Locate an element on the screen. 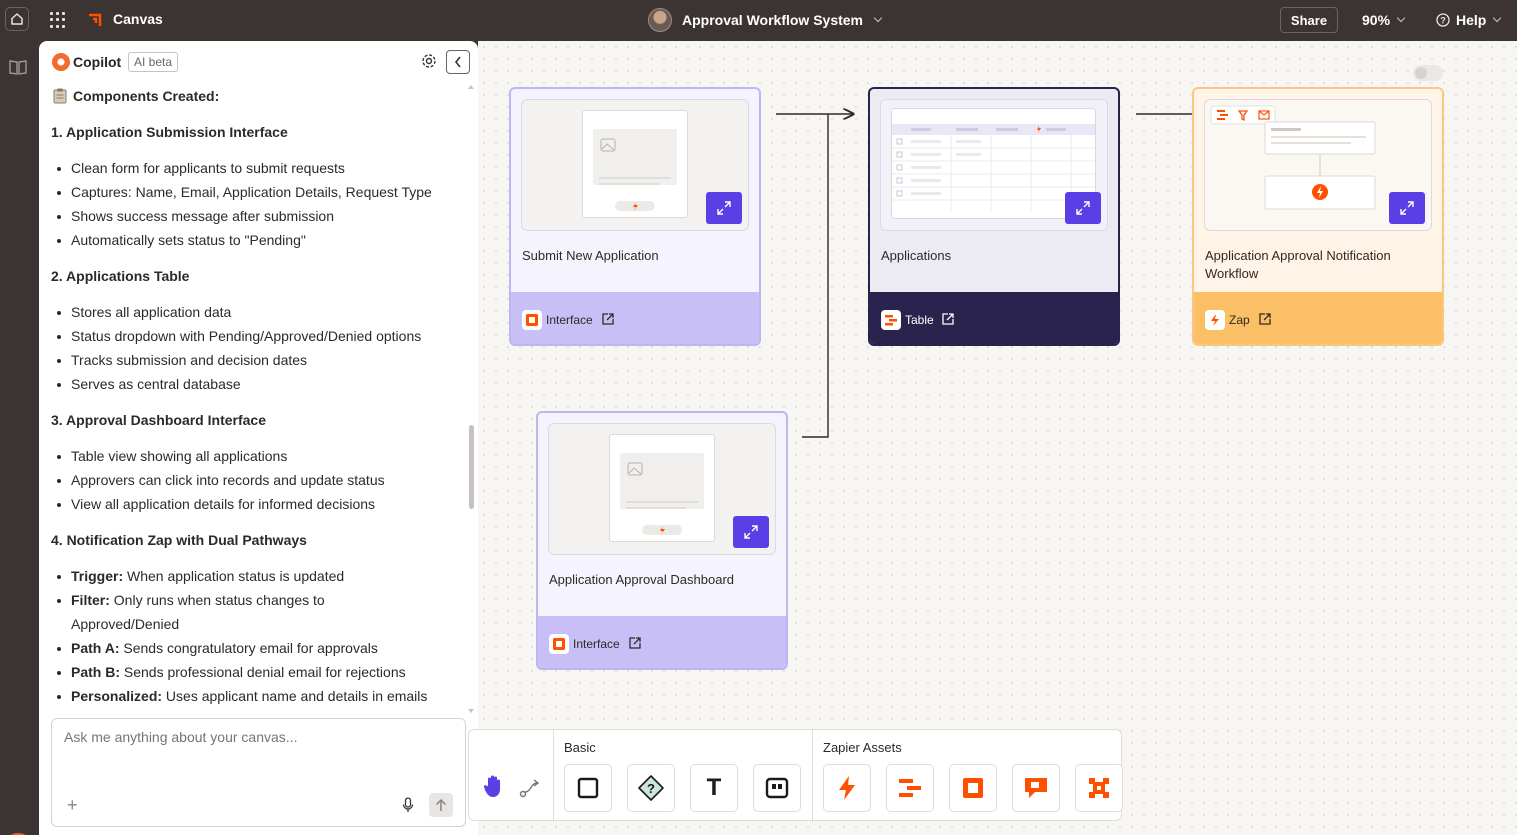 The height and width of the screenshot is (835, 1517). chatbot-icon is located at coordinates (1036, 788).